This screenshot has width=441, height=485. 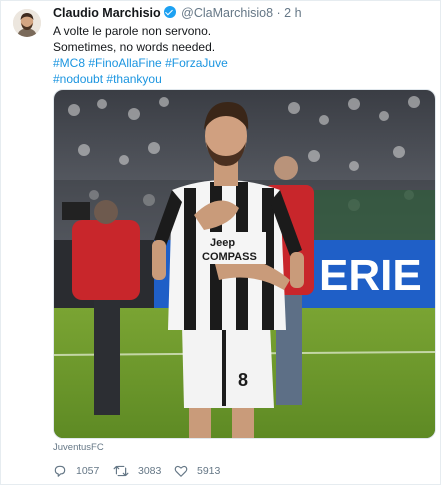 What do you see at coordinates (227, 13) in the screenshot?
I see `author-handle: @ClaMarchisio8` at bounding box center [227, 13].